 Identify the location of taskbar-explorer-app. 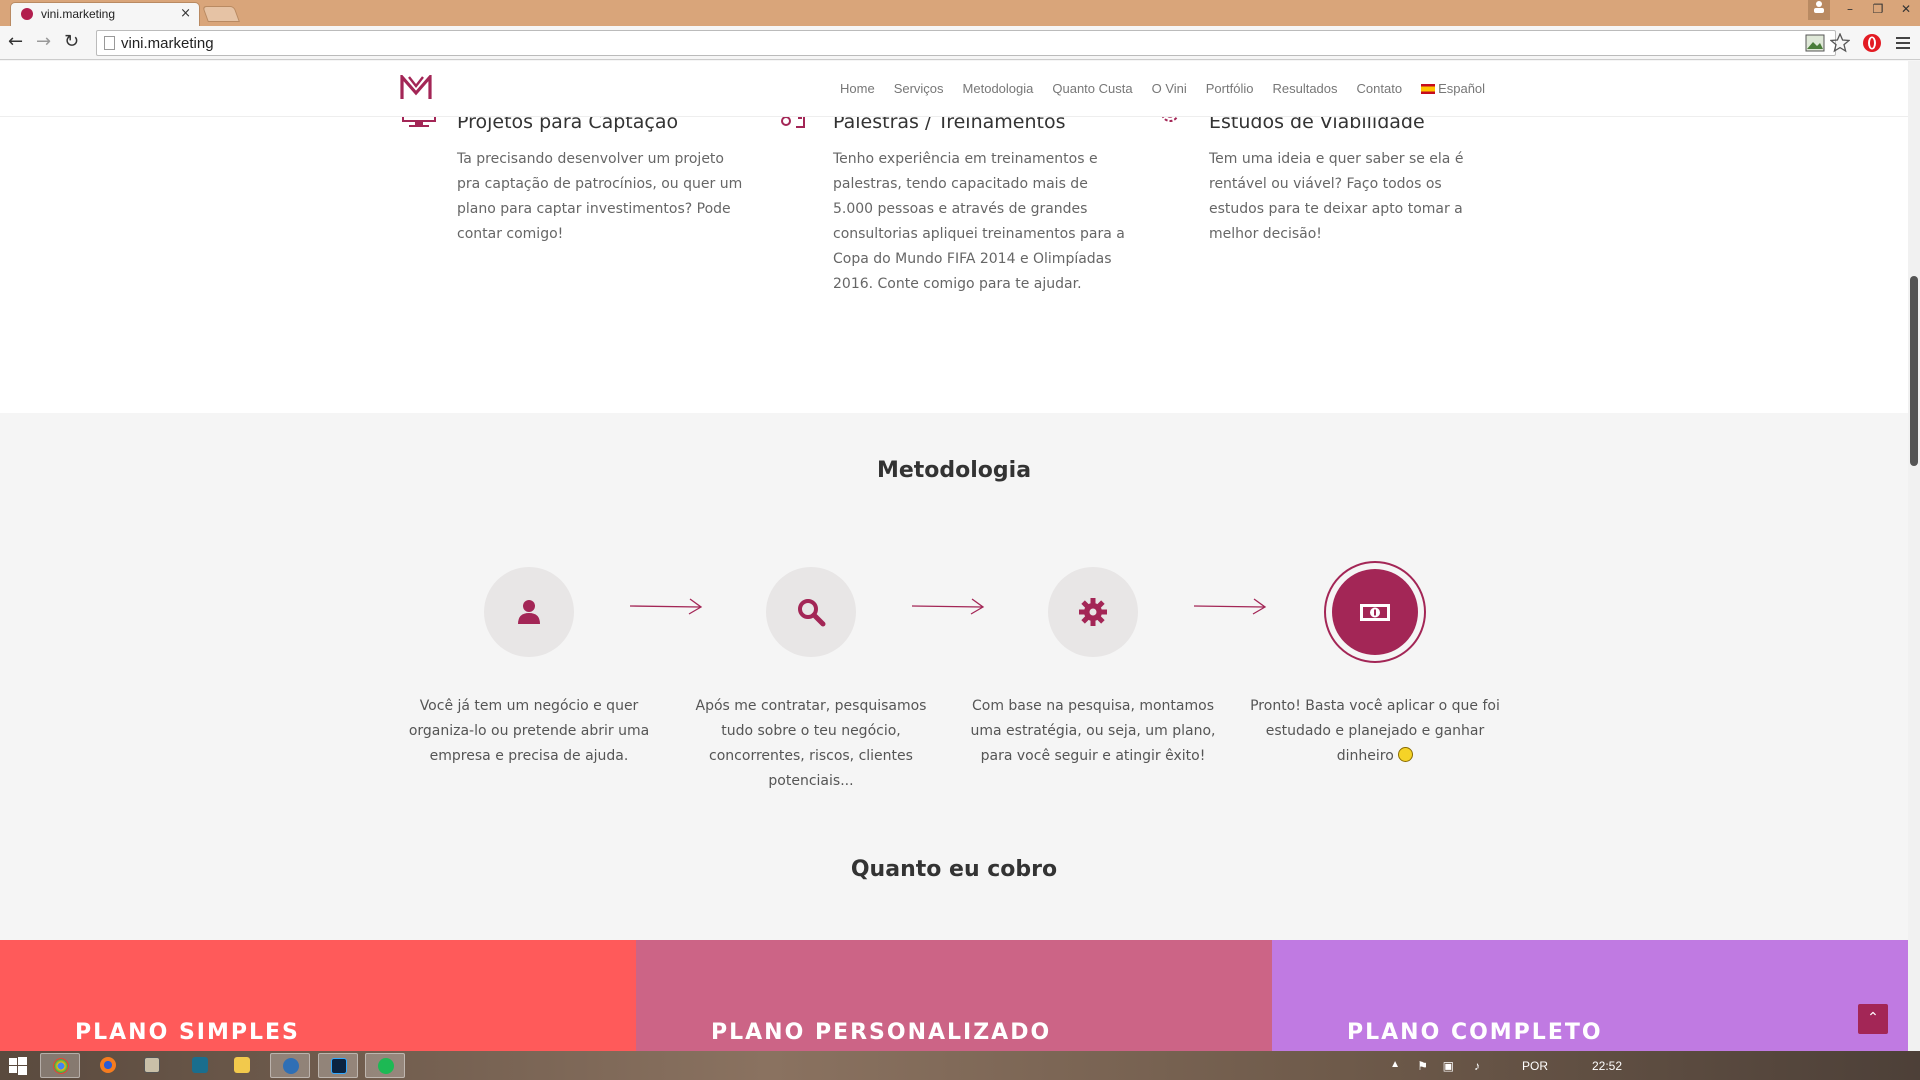
(242, 1065).